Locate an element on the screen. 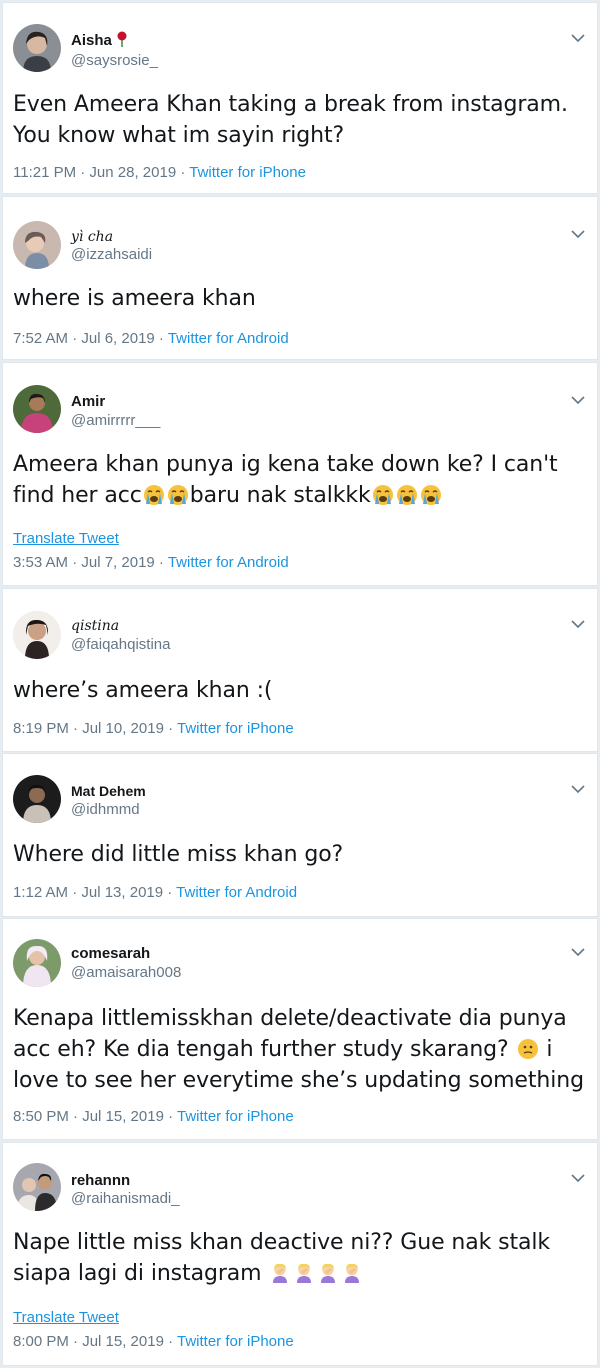 The image size is (600, 1368). timestamp: 8:19 PM · Jul 10, 2019 · is located at coordinates (95, 728).